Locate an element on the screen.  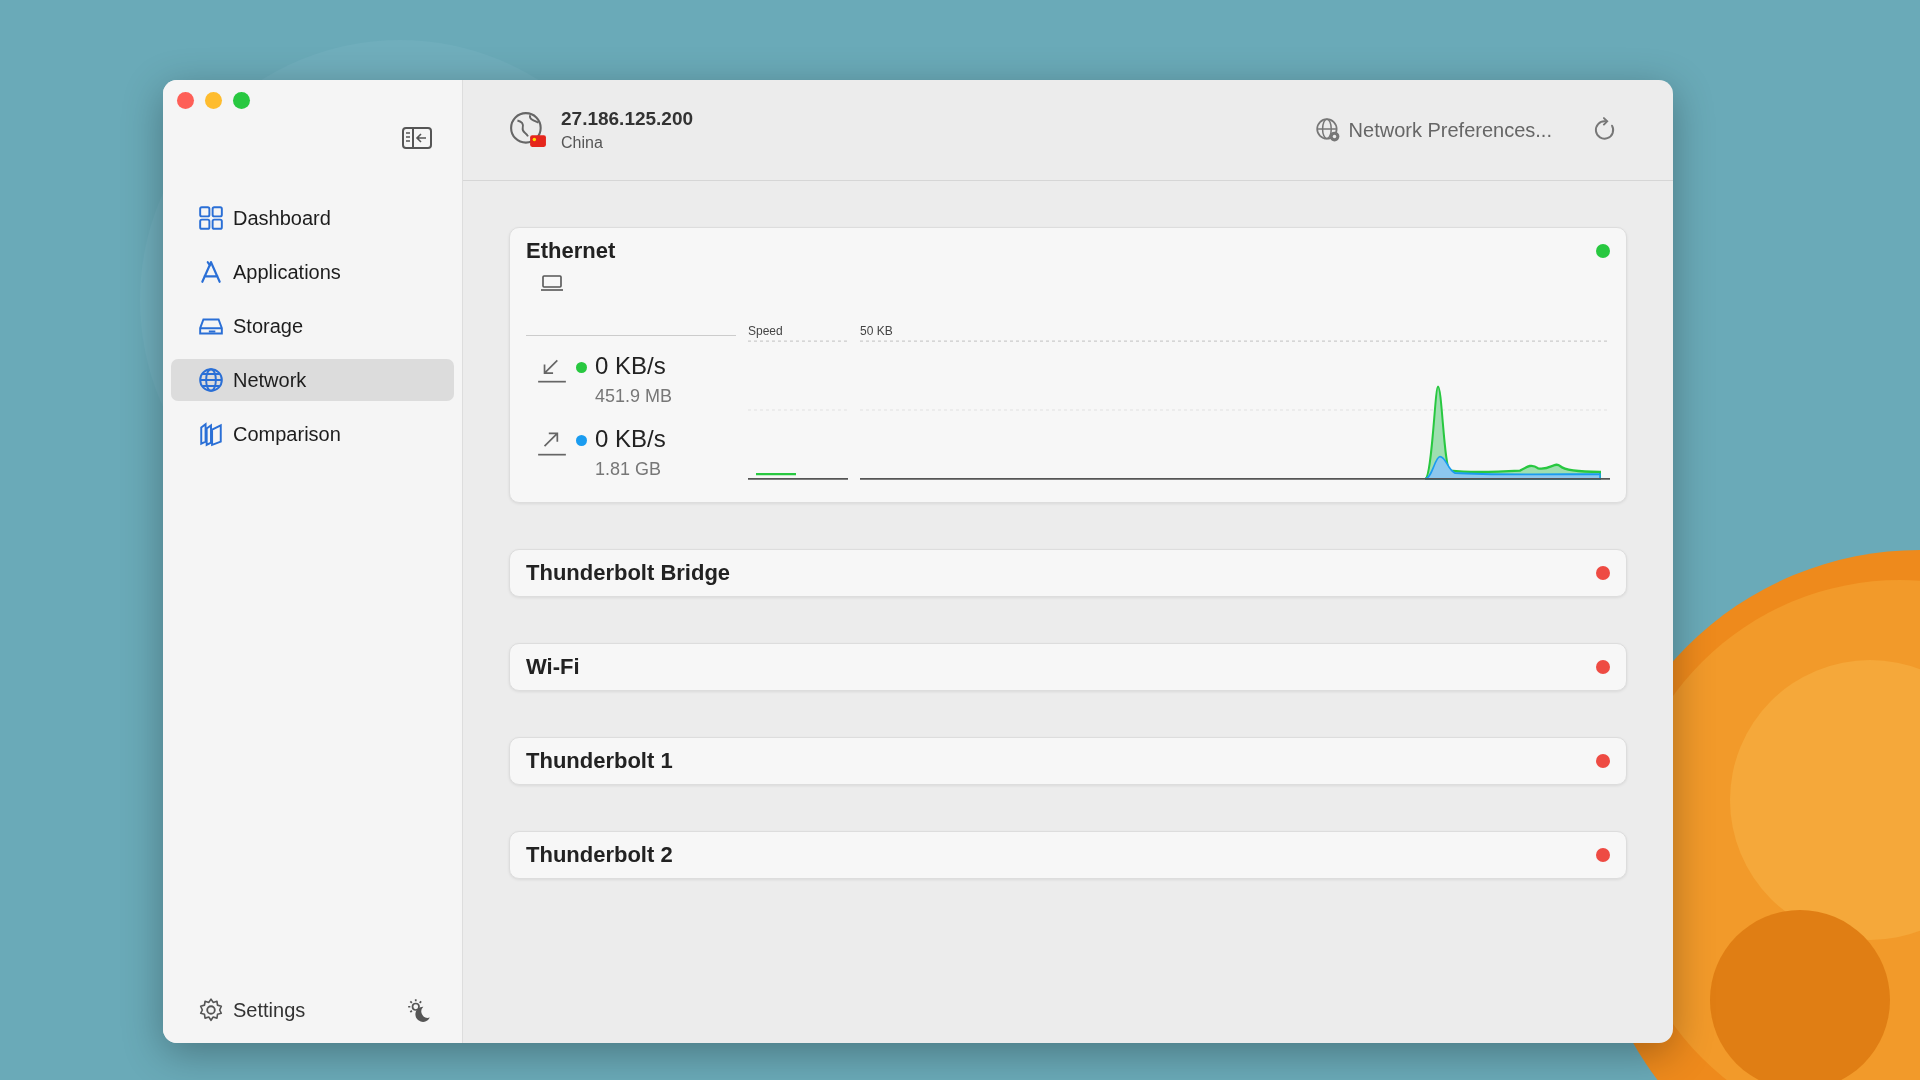
app-store-icon is located at coordinates (211, 272).